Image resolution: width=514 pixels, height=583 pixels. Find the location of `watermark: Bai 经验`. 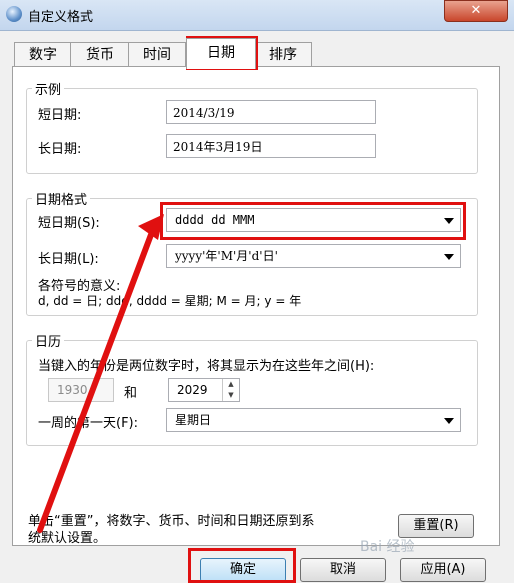

watermark: Bai 经验 is located at coordinates (387, 547).